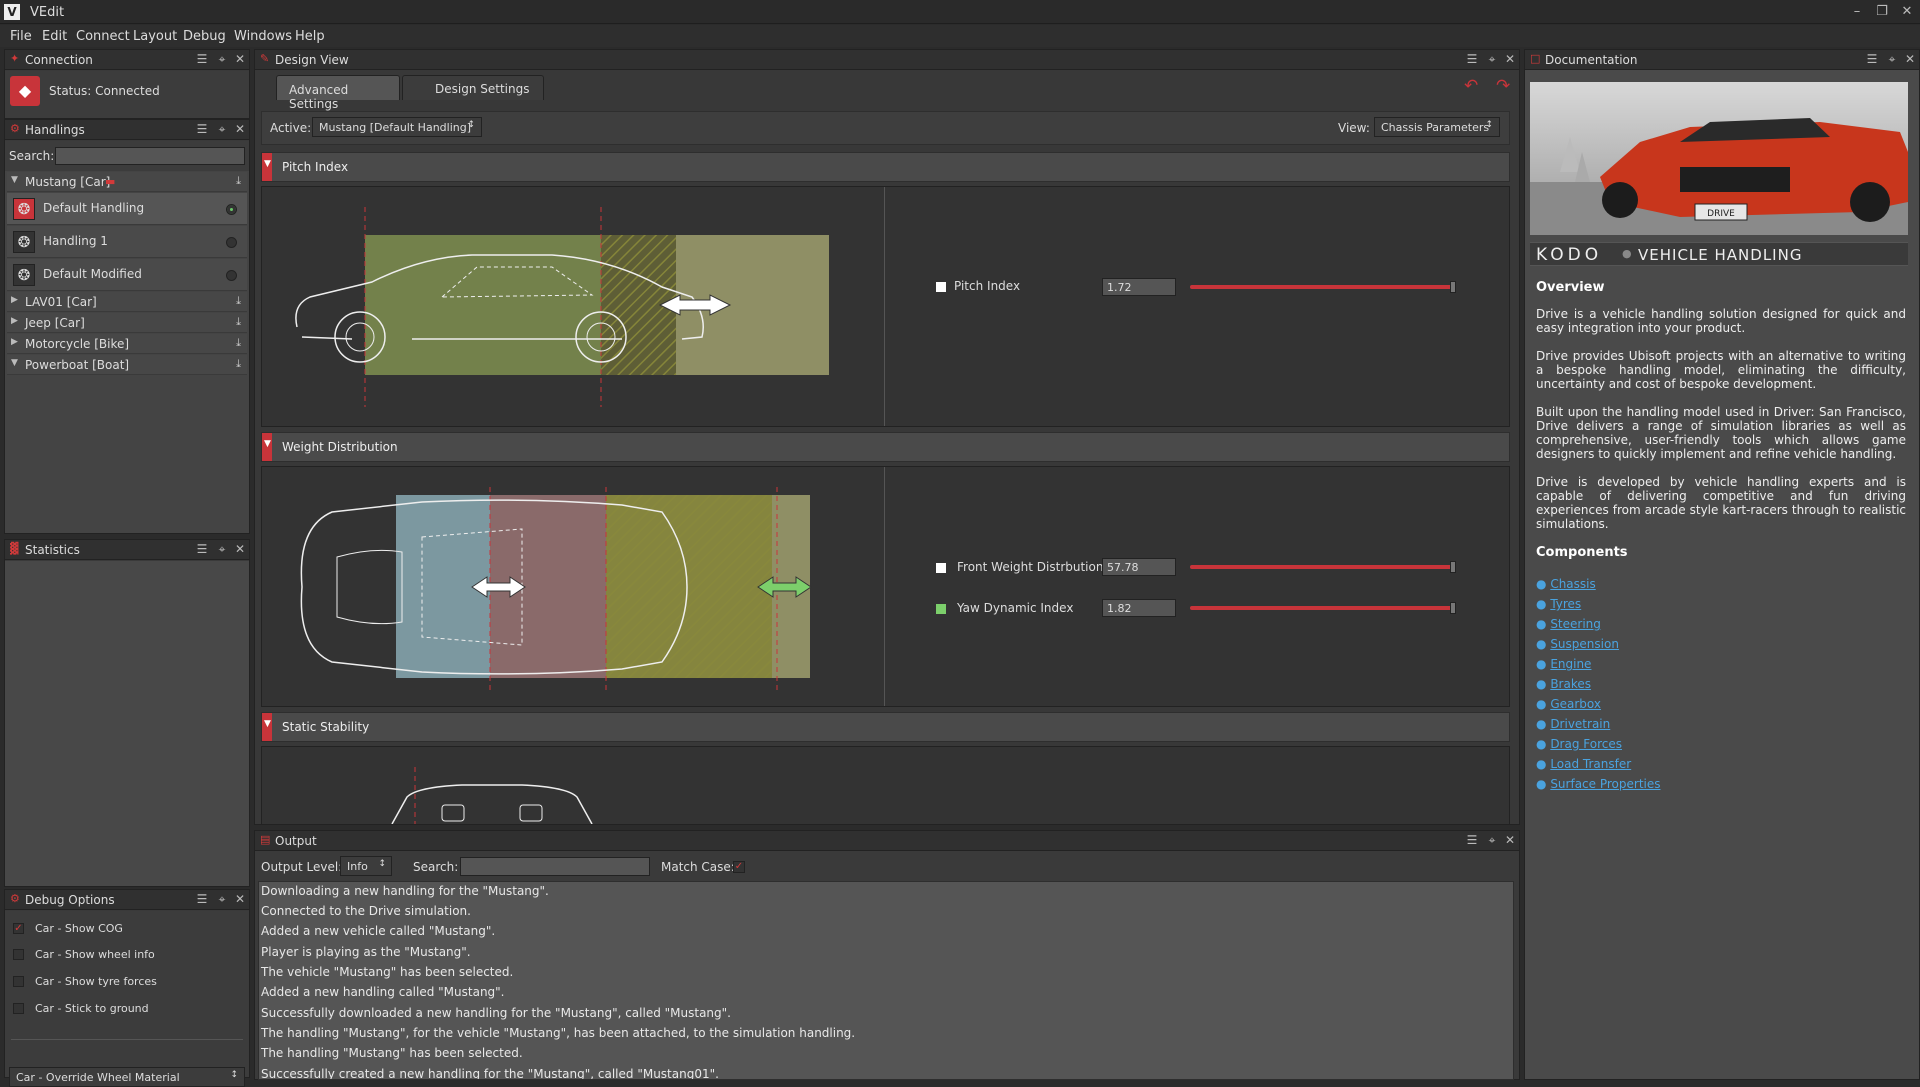 The width and height of the screenshot is (1920, 1087). Describe the element at coordinates (18, 928) in the screenshot. I see `checkbox-checked: ✓` at that location.